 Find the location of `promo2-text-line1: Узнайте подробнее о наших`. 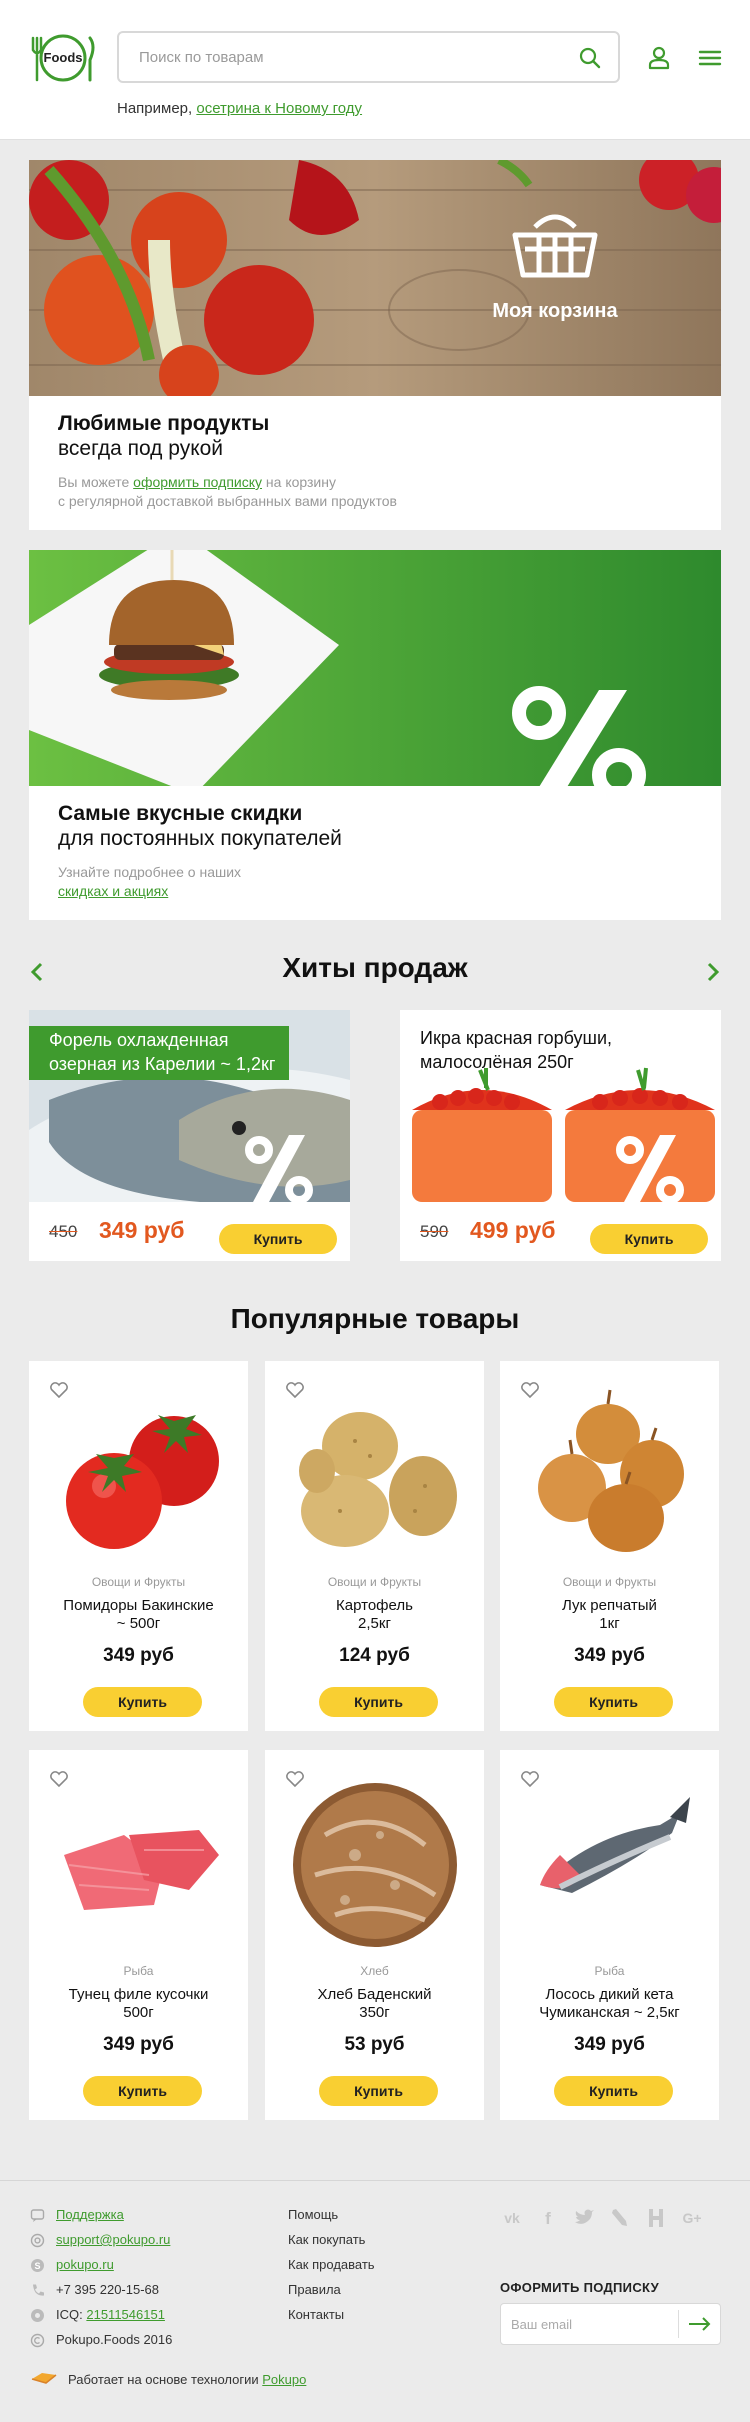

promo2-text-line1: Узнайте подробнее о наших is located at coordinates (150, 872).